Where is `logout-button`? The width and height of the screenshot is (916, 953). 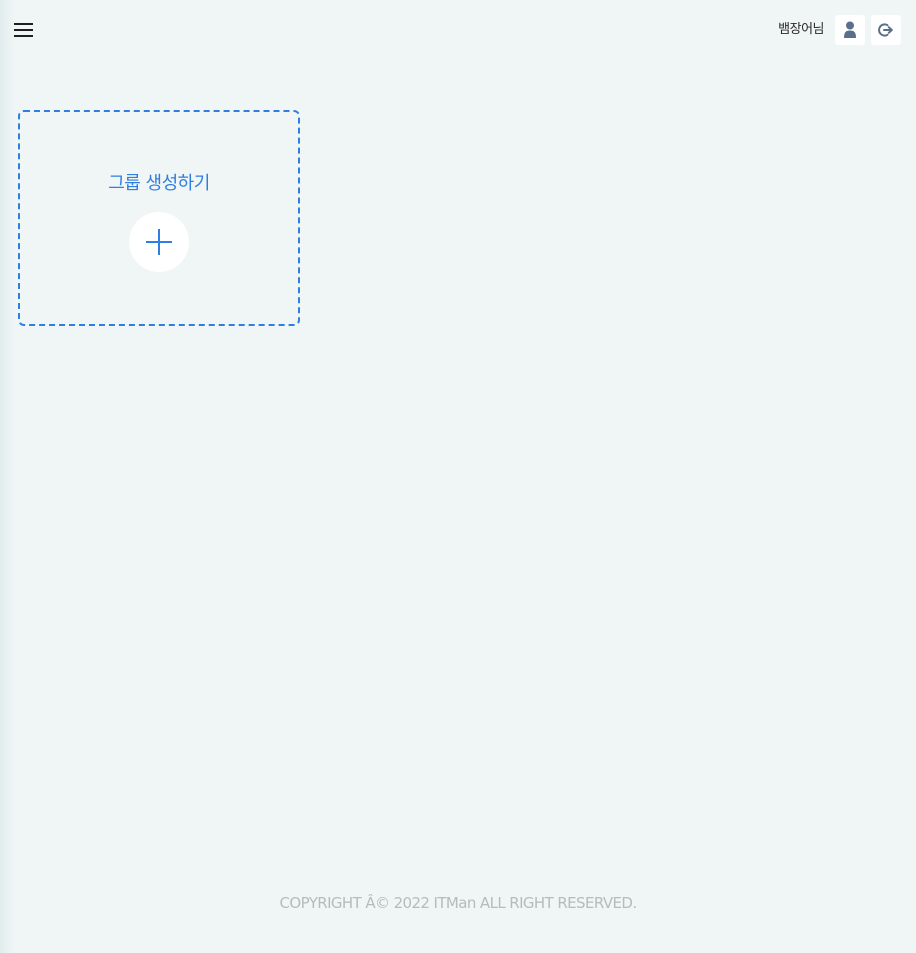 logout-button is located at coordinates (886, 30).